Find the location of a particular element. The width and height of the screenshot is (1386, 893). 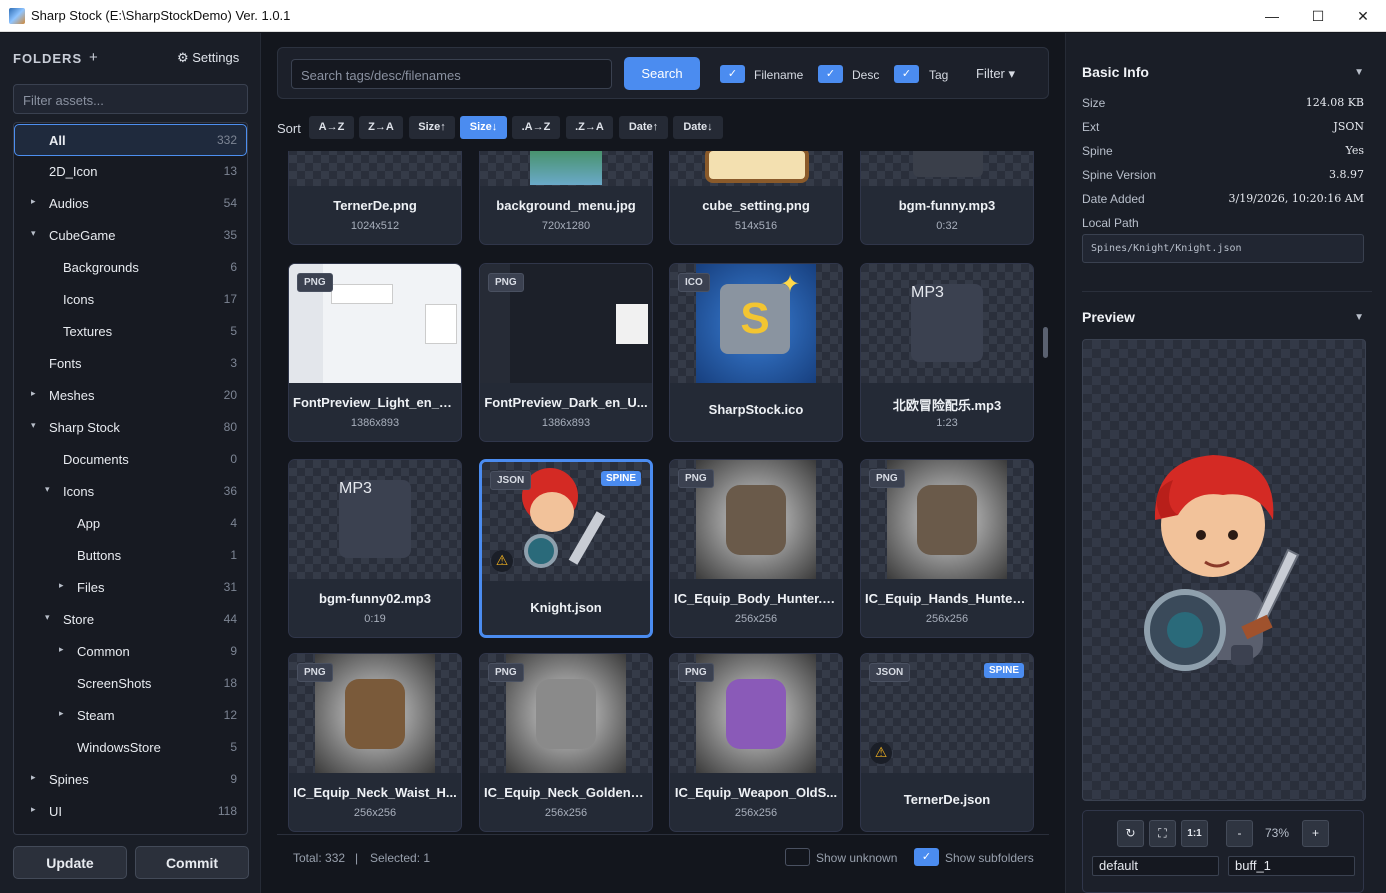

tag-checkbox: ✓ is located at coordinates (906, 74).